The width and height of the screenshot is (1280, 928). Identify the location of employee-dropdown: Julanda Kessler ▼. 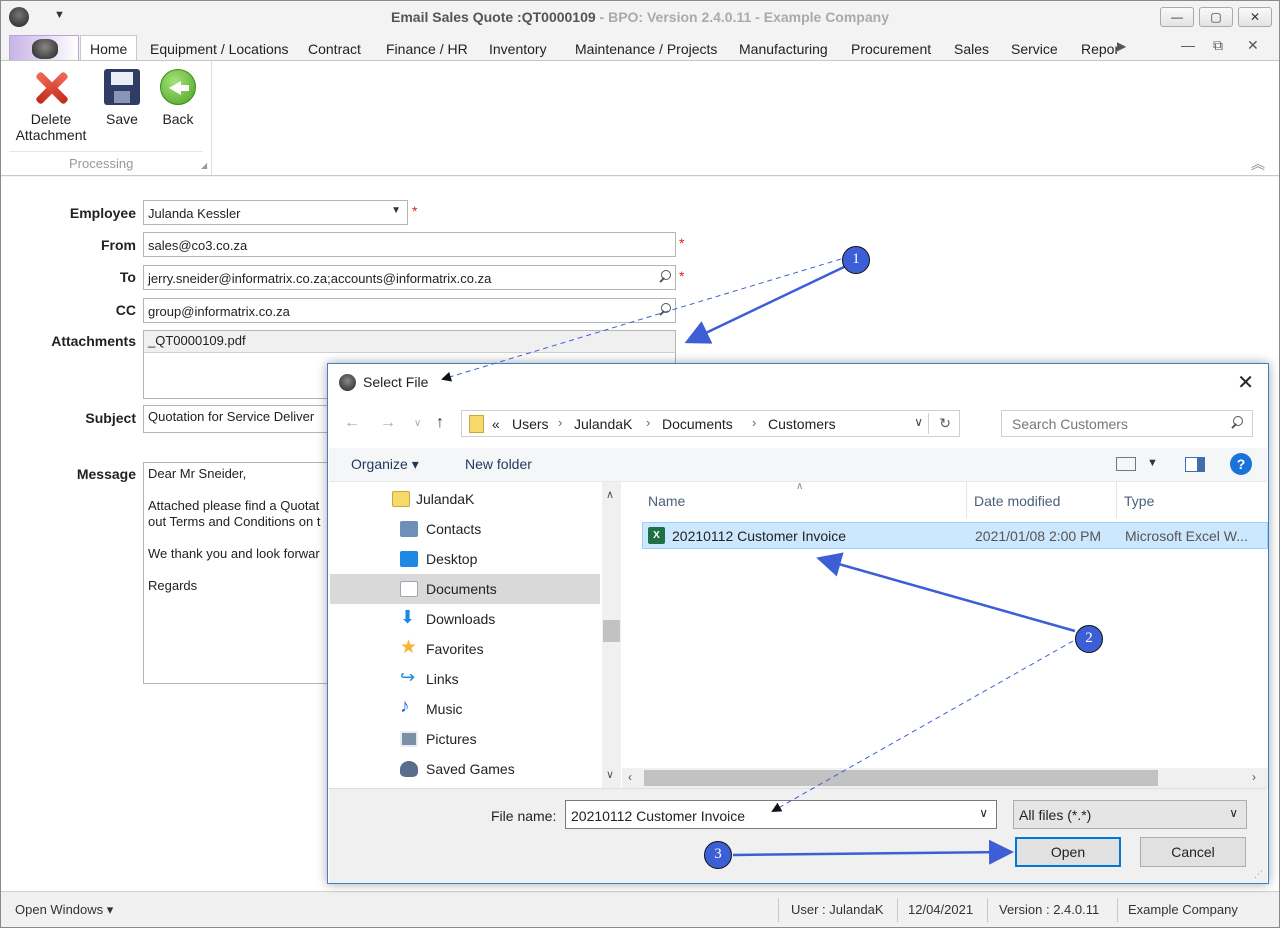
(275, 212).